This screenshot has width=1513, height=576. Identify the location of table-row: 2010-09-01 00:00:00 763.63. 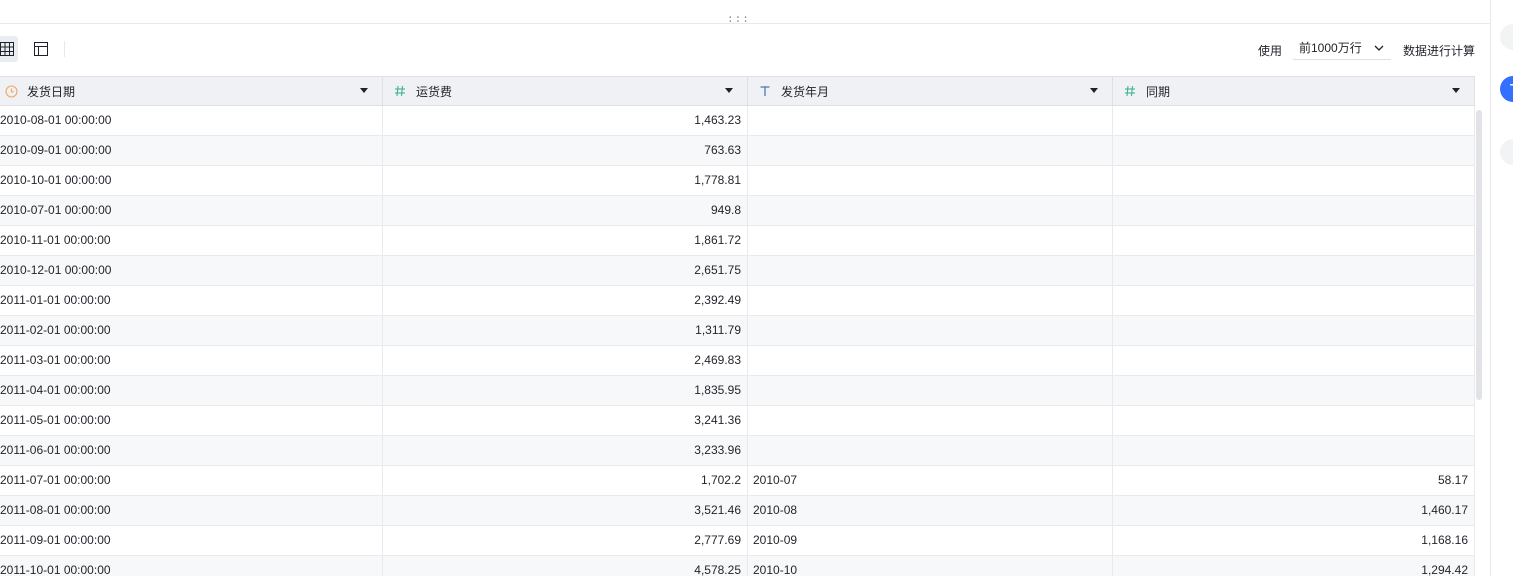
(737, 151).